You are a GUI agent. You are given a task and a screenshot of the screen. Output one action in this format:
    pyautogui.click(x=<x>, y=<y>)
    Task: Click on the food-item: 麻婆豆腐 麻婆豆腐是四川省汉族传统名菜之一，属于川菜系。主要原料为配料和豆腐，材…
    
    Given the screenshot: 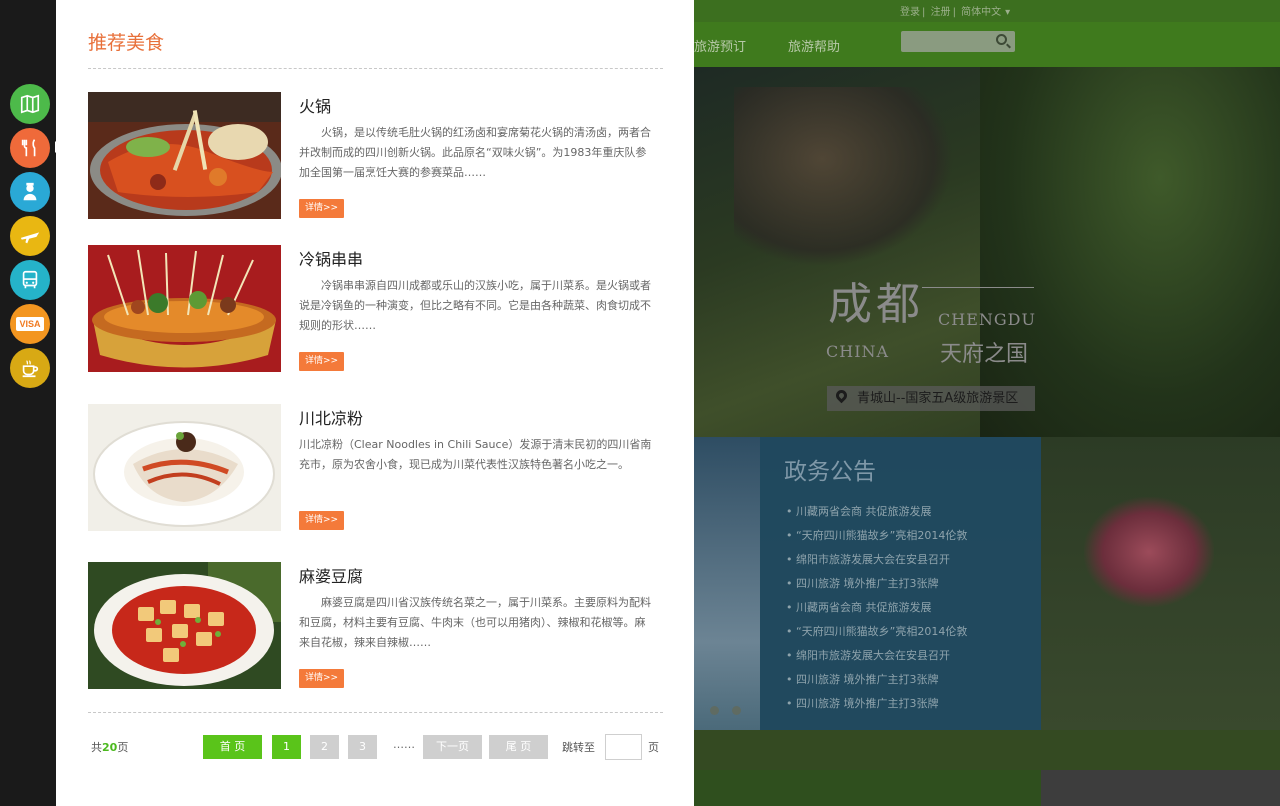 What is the action you would take?
    pyautogui.click(x=375, y=626)
    